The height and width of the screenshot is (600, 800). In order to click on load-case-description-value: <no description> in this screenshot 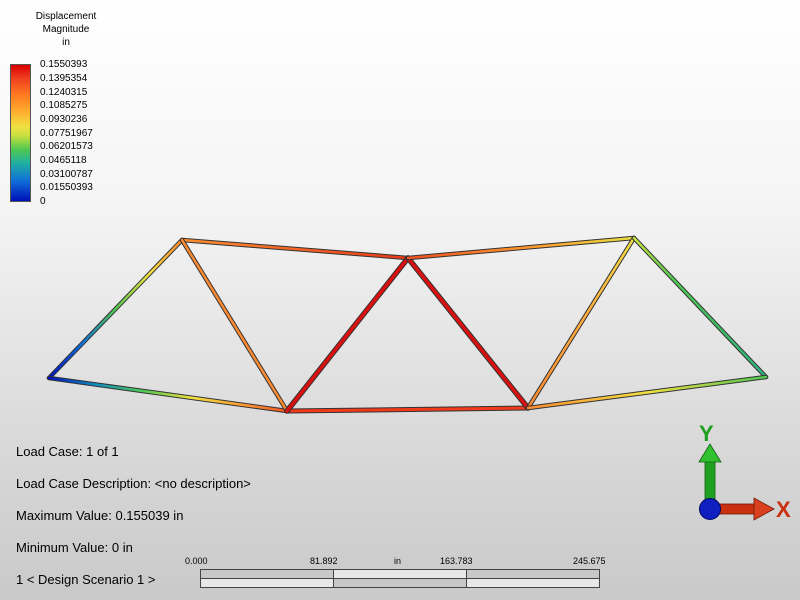, I will do `click(202, 483)`.